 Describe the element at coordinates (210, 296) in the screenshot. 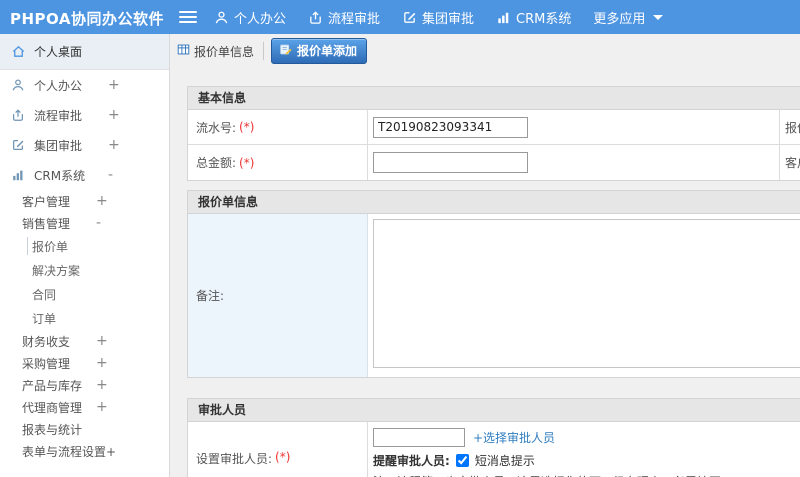

I see `field-label: 备注:` at that location.